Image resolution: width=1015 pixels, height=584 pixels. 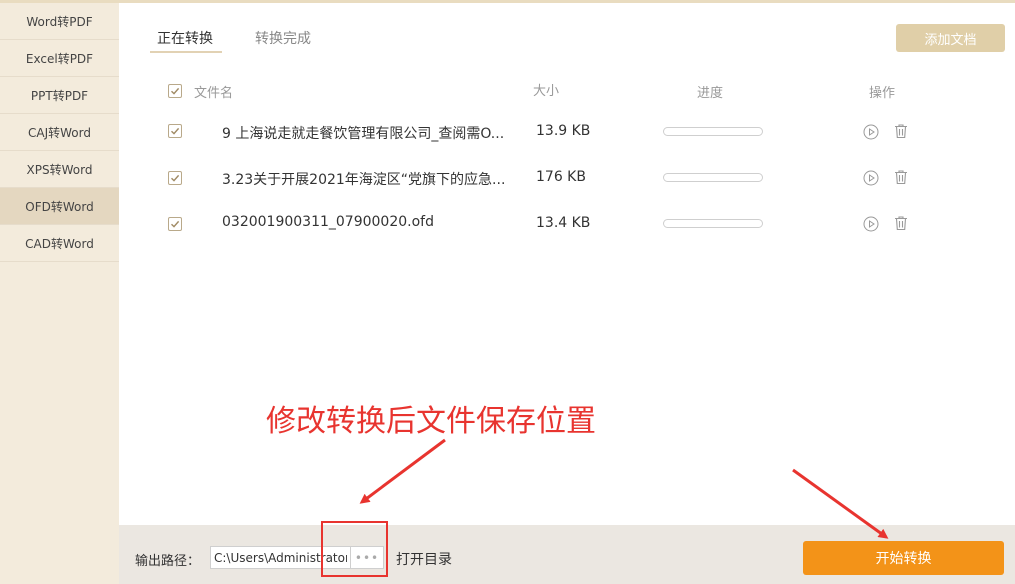 I want to click on sidebar-item-label: Word转PDF, so click(x=59, y=21).